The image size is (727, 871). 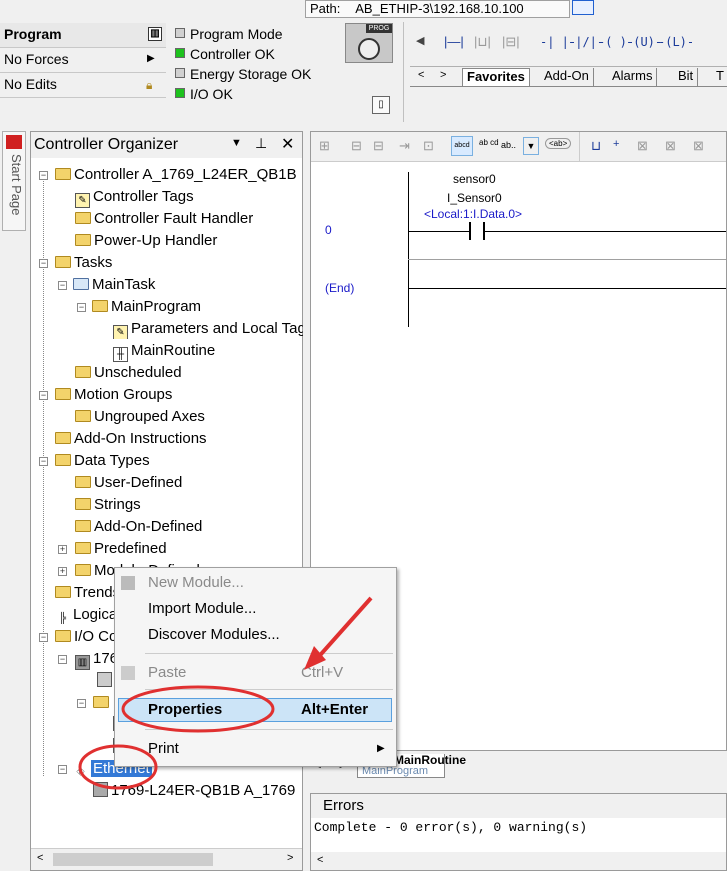 I want to click on annotation-arrow-shaft, so click(x=342, y=630).